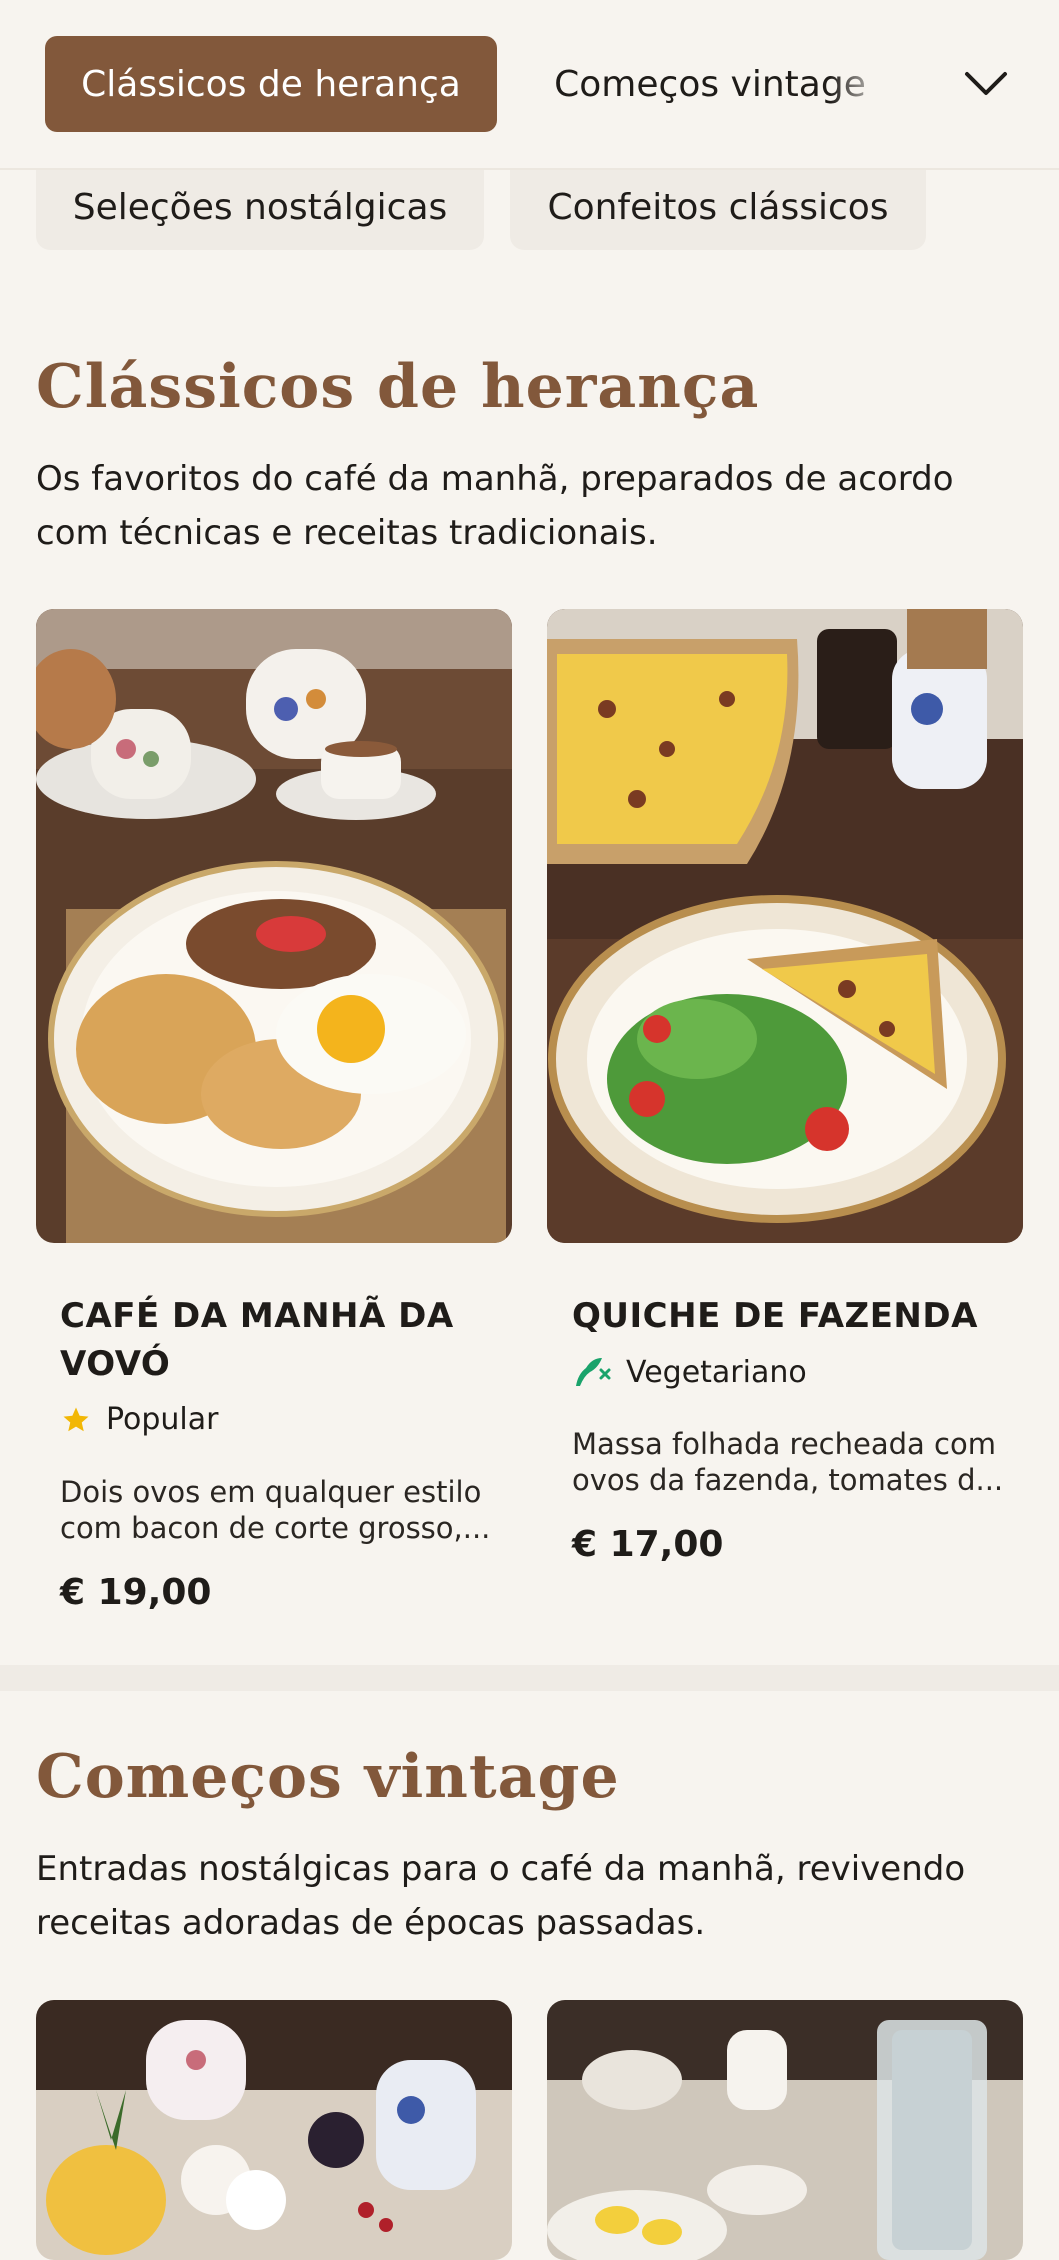 Image resolution: width=1059 pixels, height=2260 pixels. Describe the element at coordinates (274, 926) in the screenshot. I see `breakfast-plate-image` at that location.